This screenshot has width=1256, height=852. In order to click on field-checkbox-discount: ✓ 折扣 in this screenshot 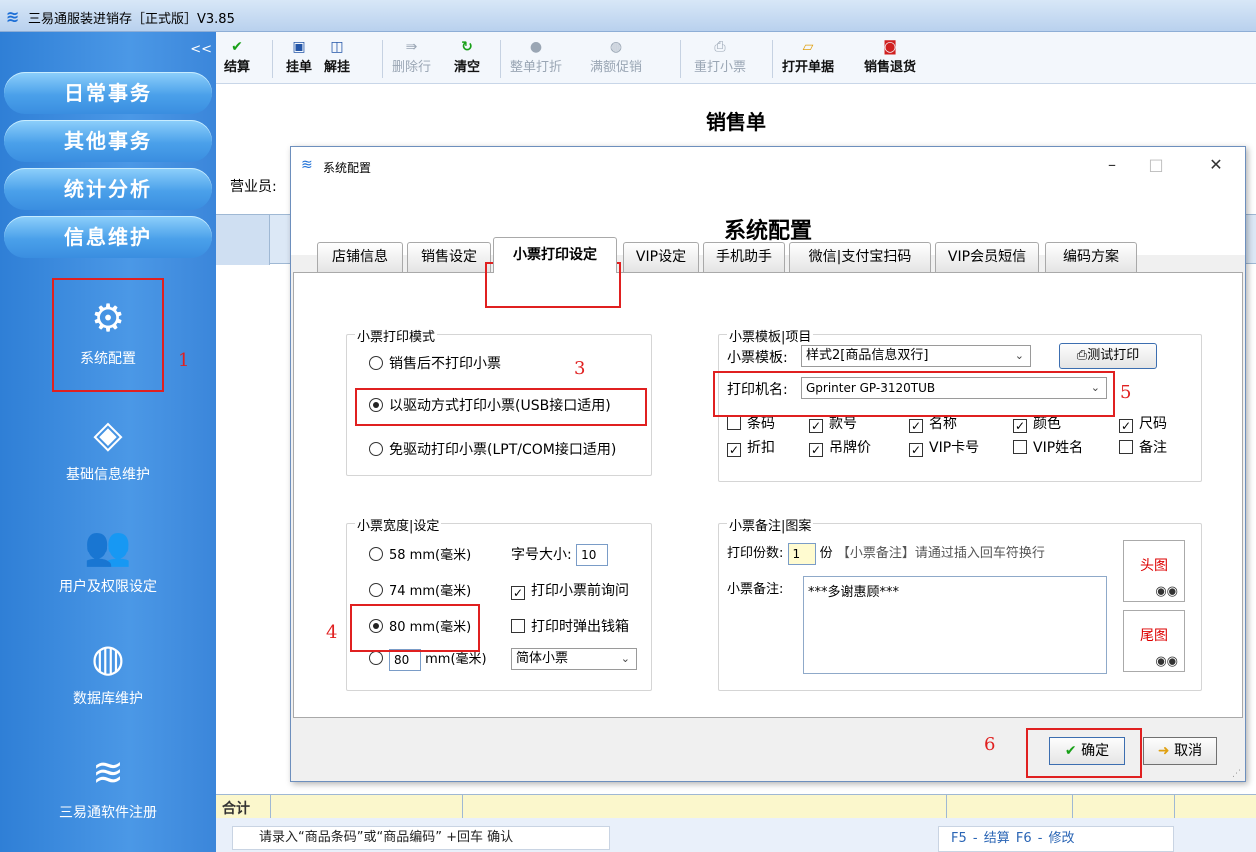, I will do `click(751, 447)`.